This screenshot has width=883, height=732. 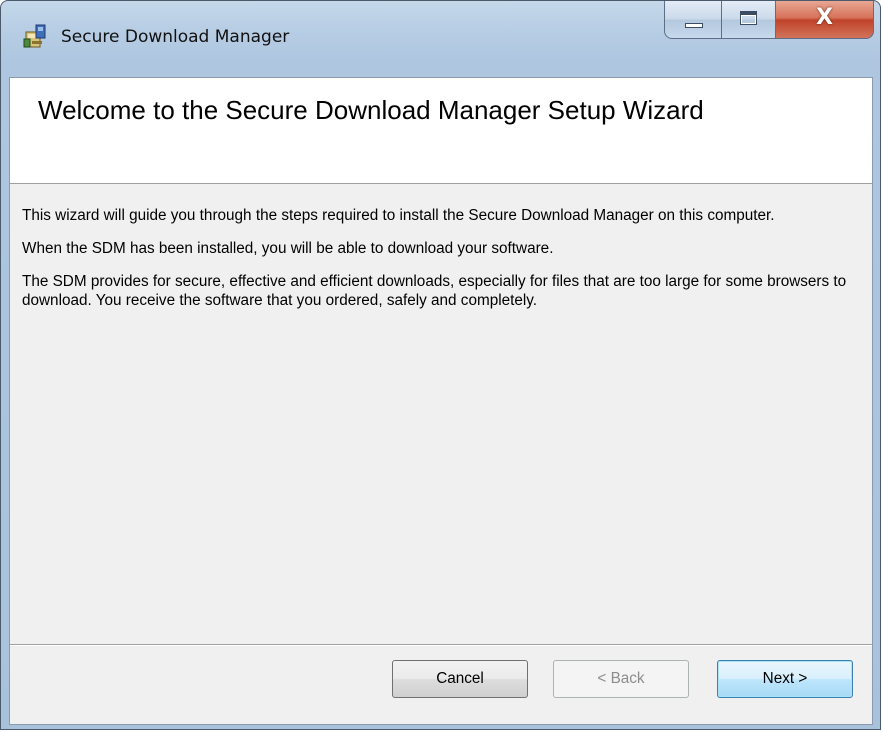 I want to click on maximize-icon, so click(x=748, y=18).